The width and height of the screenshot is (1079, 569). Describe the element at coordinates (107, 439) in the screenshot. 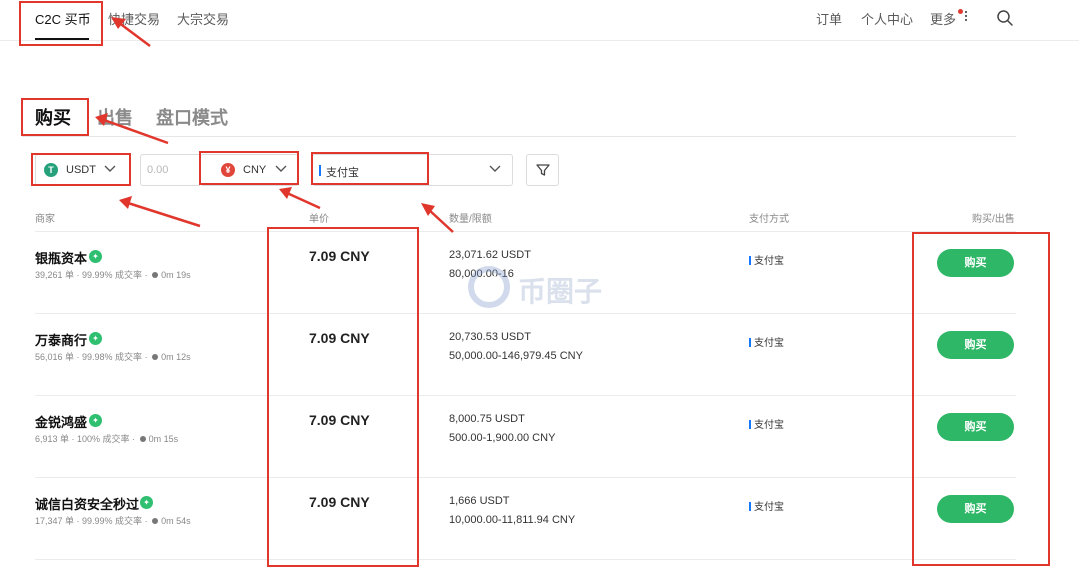

I see `merchant-stats: 6,913 单 · 100% 成交率 · 0m 15s` at that location.